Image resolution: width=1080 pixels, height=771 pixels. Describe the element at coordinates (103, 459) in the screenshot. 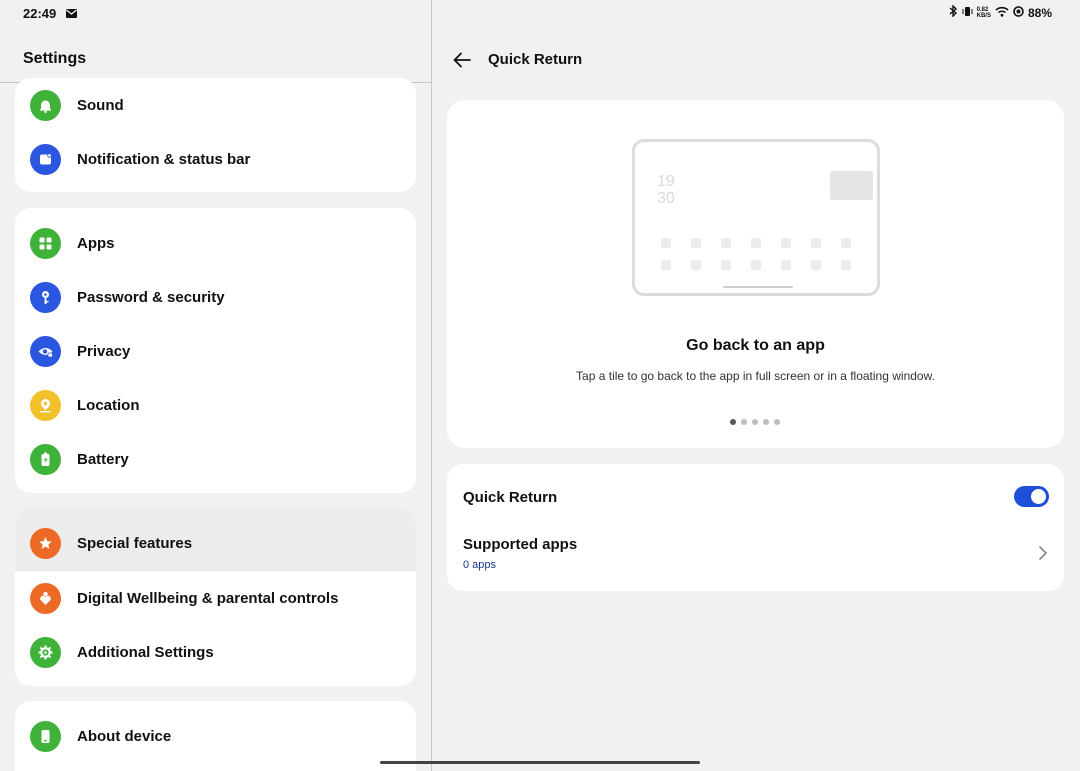

I see `sidebar-item-label: Battery` at that location.